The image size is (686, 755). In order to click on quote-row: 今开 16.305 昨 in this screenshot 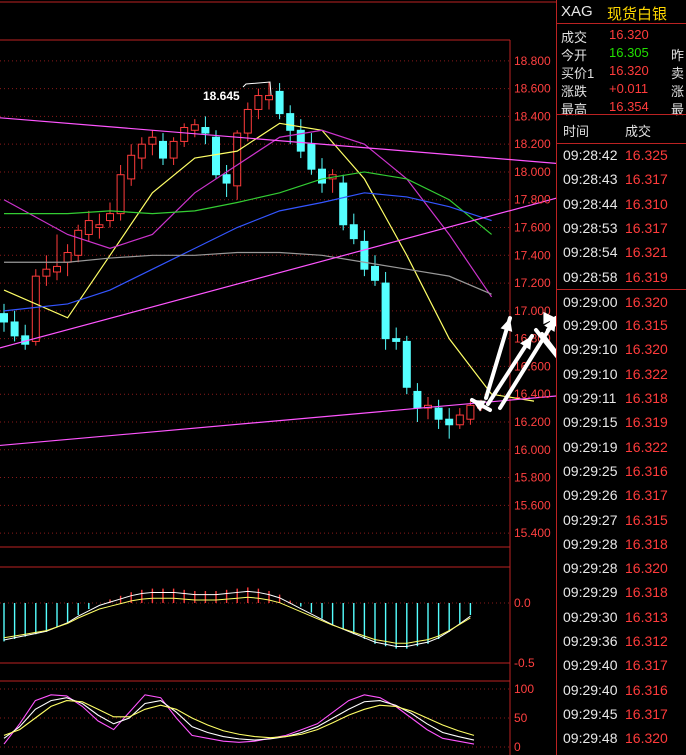, I will do `click(621, 53)`.